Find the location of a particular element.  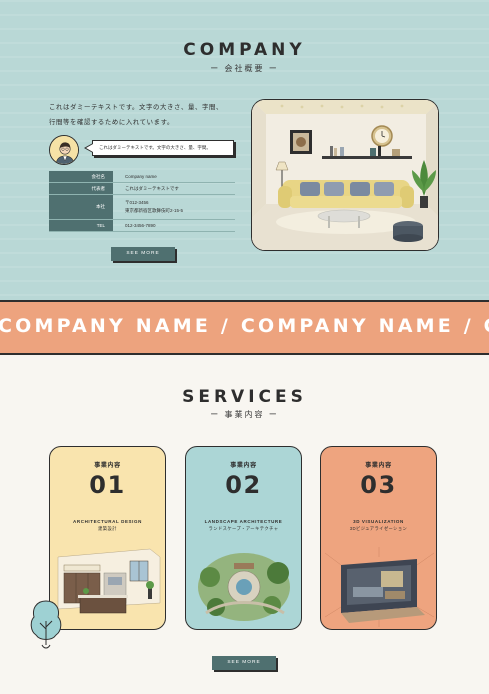

card-number: 03 is located at coordinates (378, 485).